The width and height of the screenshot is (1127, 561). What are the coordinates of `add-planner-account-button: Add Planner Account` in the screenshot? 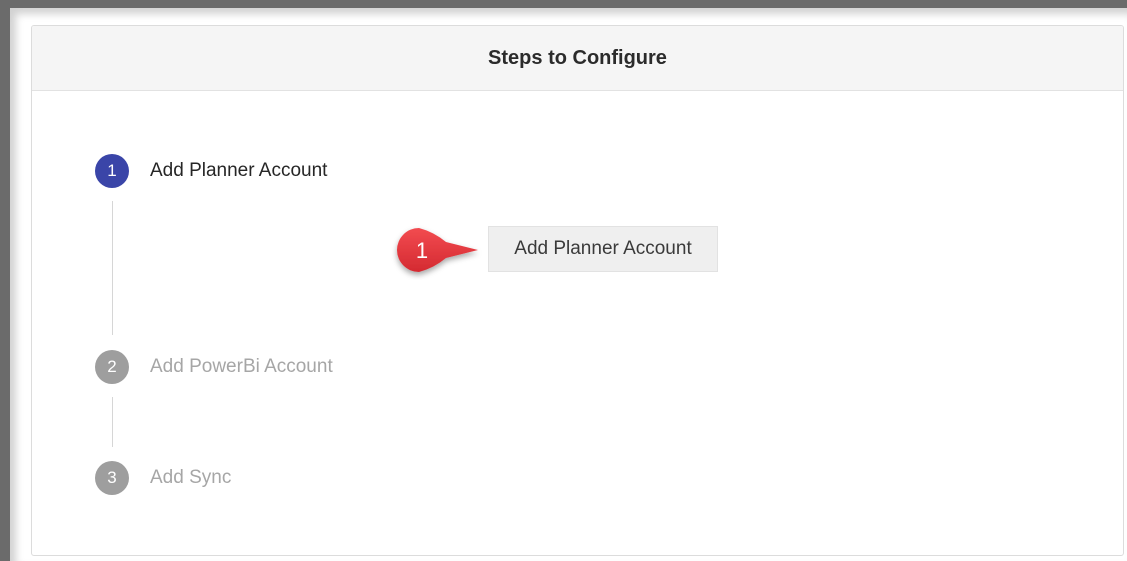 It's located at (603, 249).